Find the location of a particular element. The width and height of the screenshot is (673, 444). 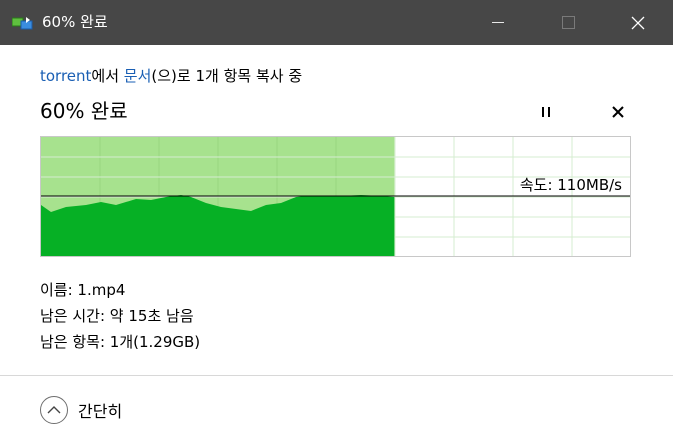

minimize-icon is located at coordinates (498, 22).